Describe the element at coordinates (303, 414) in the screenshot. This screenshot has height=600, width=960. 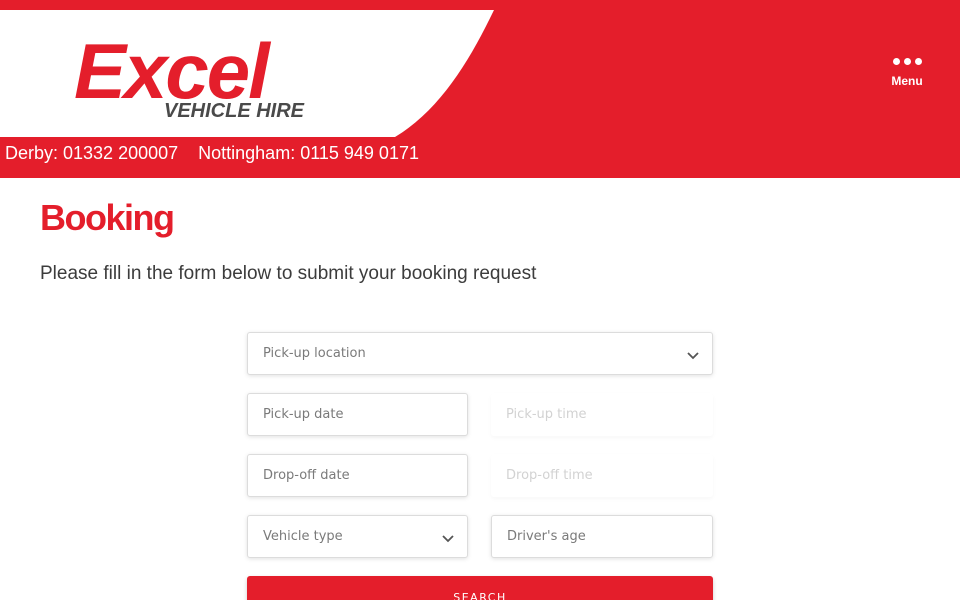
I see `pickup-date-label: Pick-up date` at that location.